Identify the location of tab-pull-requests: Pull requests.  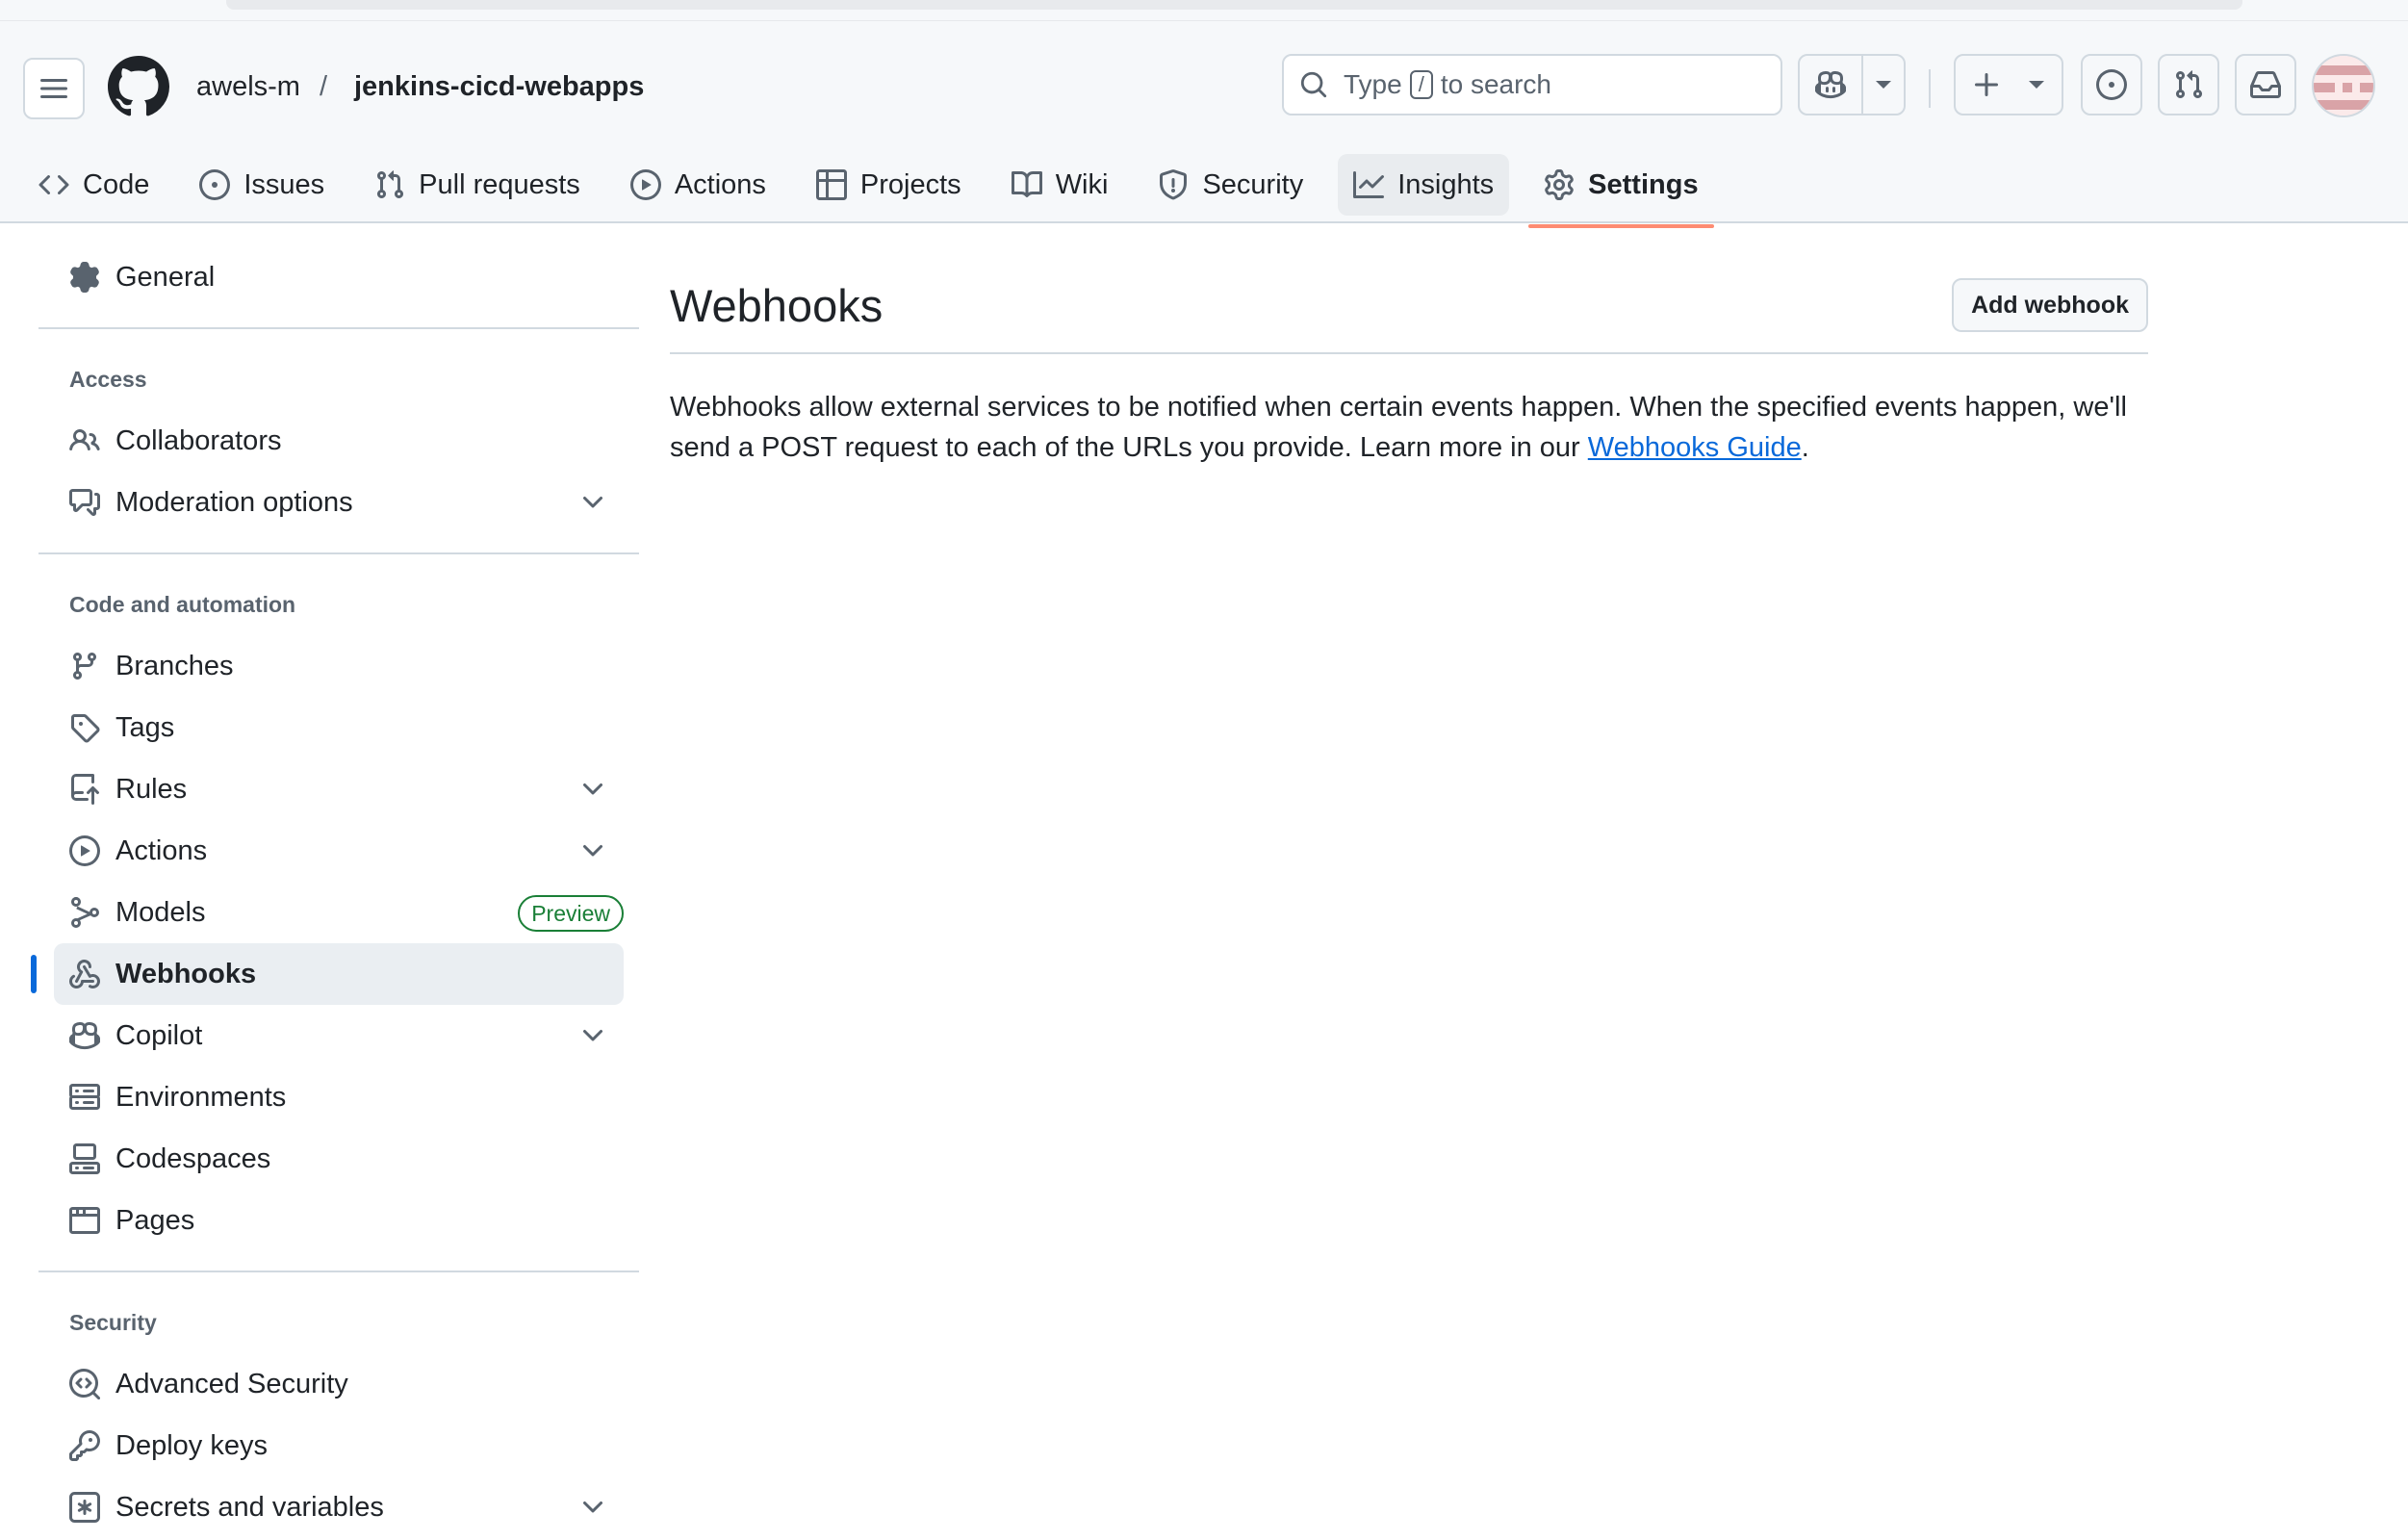
(477, 185).